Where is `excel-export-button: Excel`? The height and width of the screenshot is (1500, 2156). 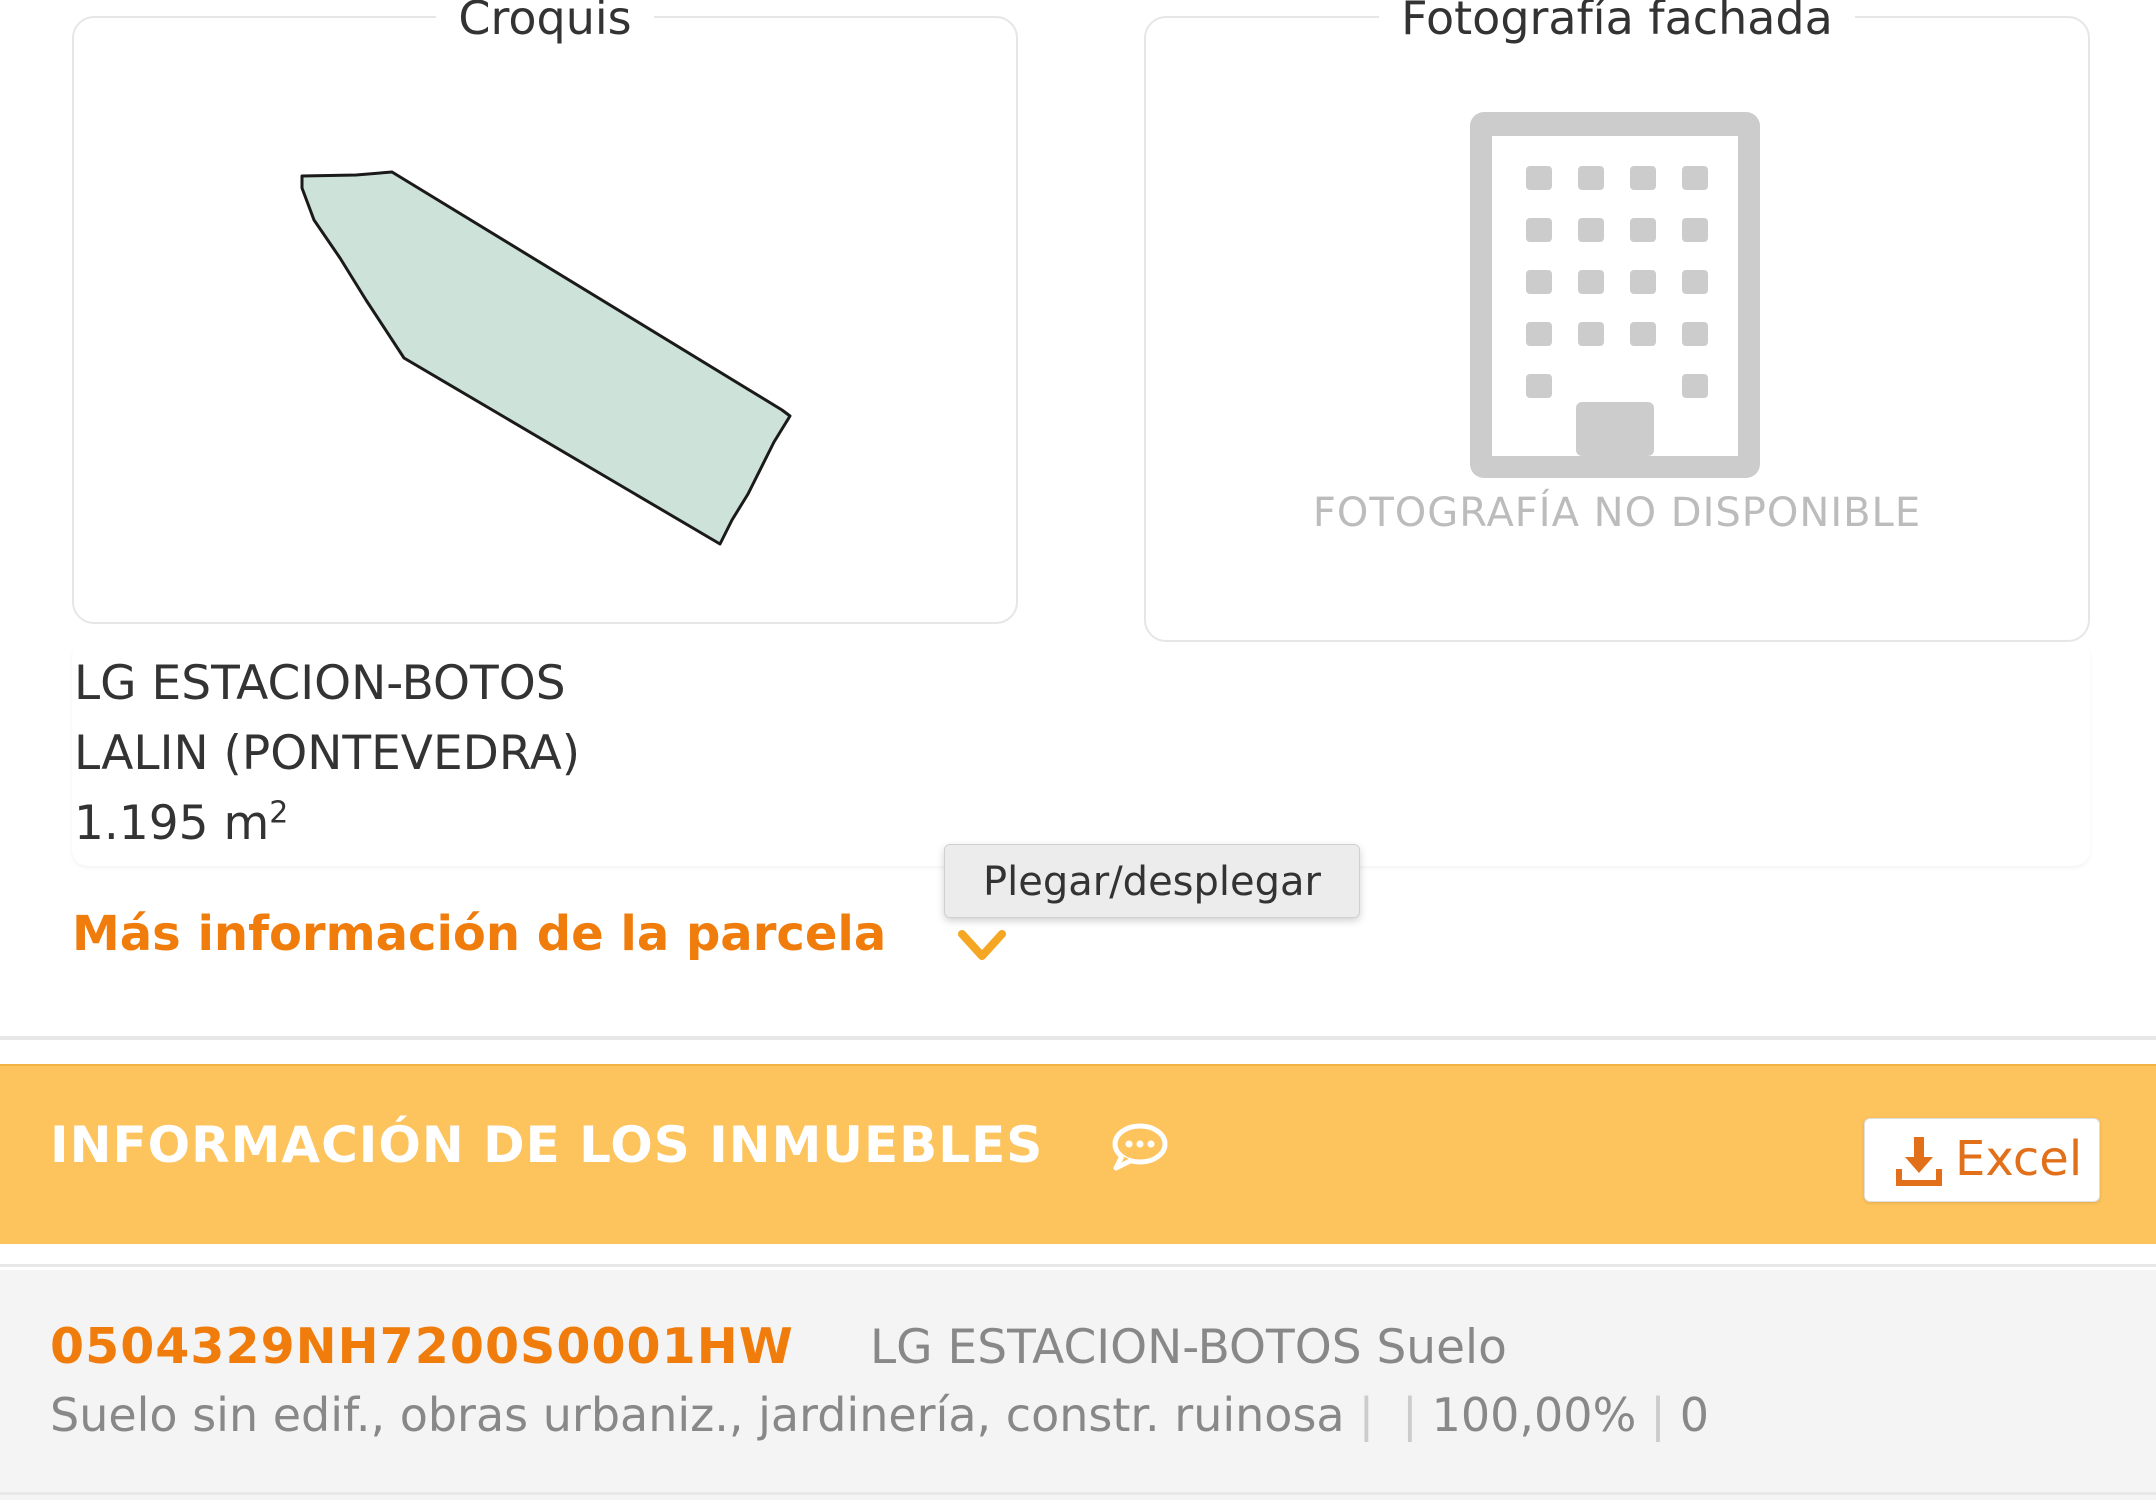
excel-export-button: Excel is located at coordinates (1982, 1160).